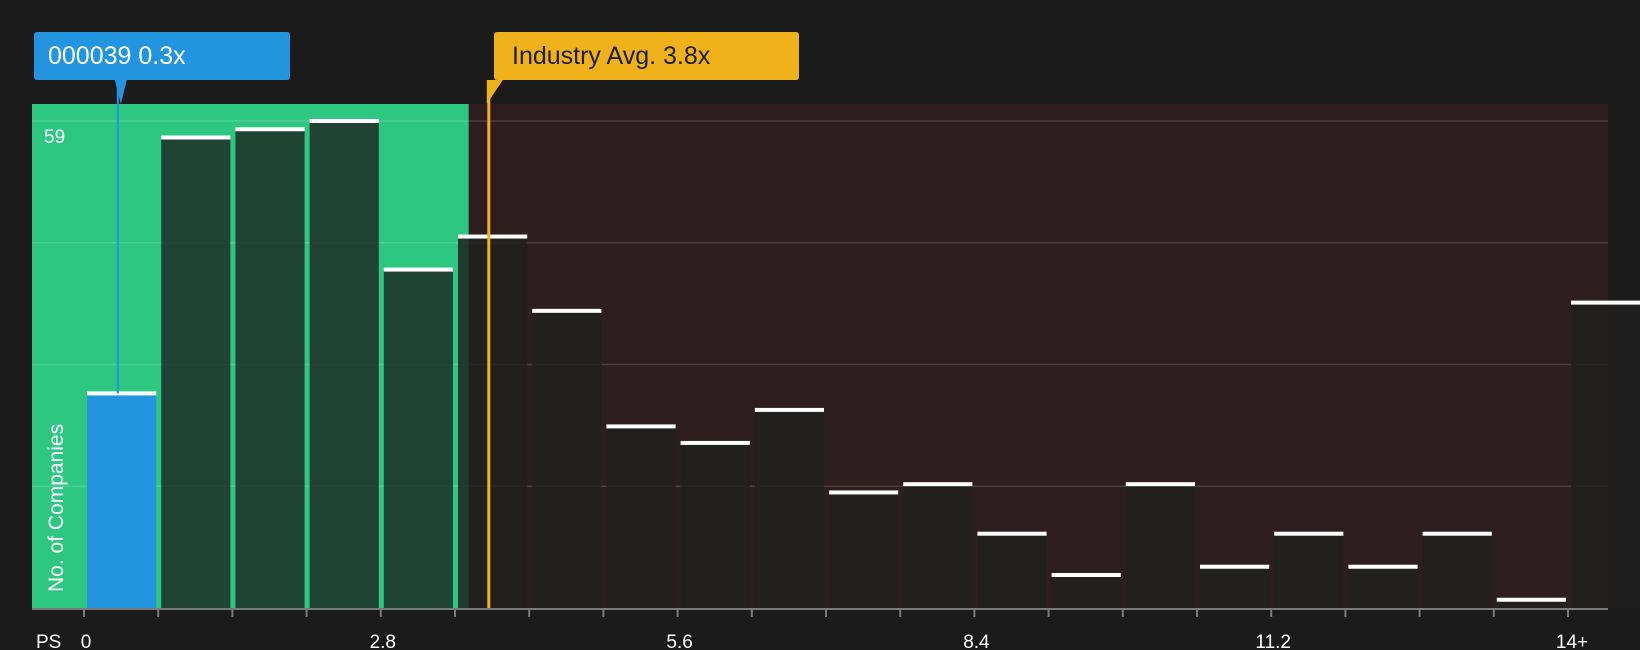 This screenshot has height=650, width=1640. Describe the element at coordinates (383, 641) in the screenshot. I see `x-tick-label: 2.8` at that location.